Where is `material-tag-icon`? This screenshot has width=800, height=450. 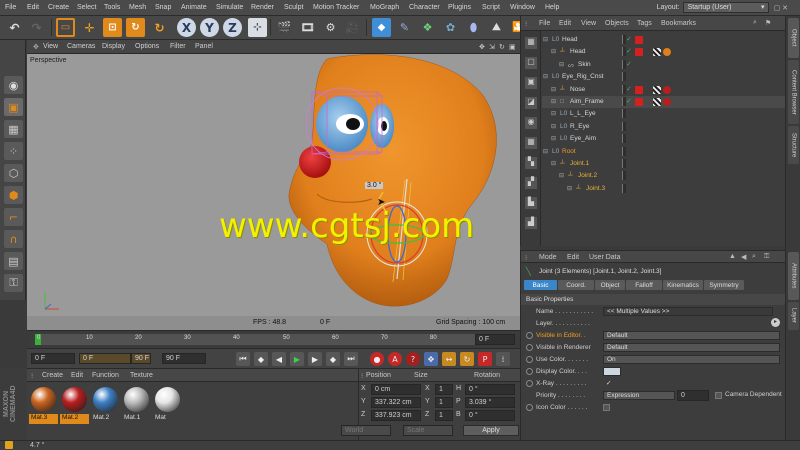
material-tag-icon is located at coordinates (667, 89).